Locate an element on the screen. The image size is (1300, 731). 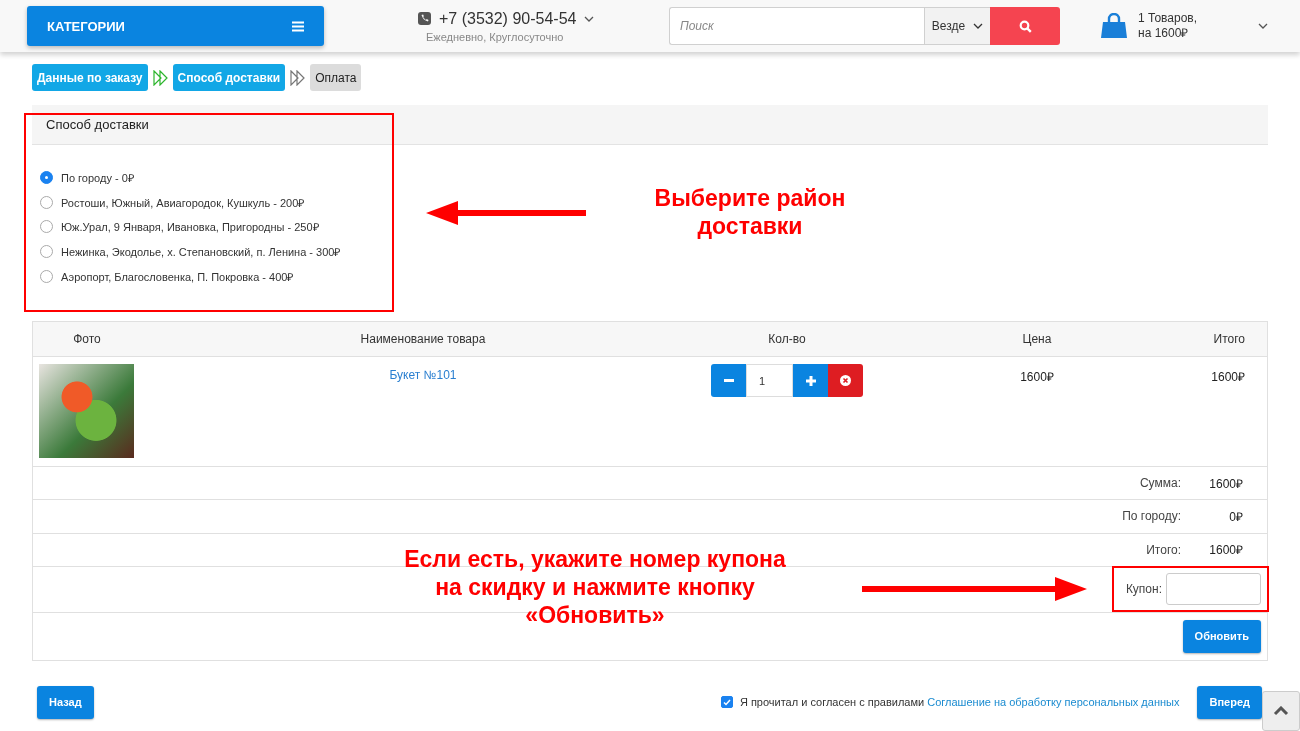
option-label: Аэропорт, Благословенка, П. Покровка - 400₽ is located at coordinates (177, 276).